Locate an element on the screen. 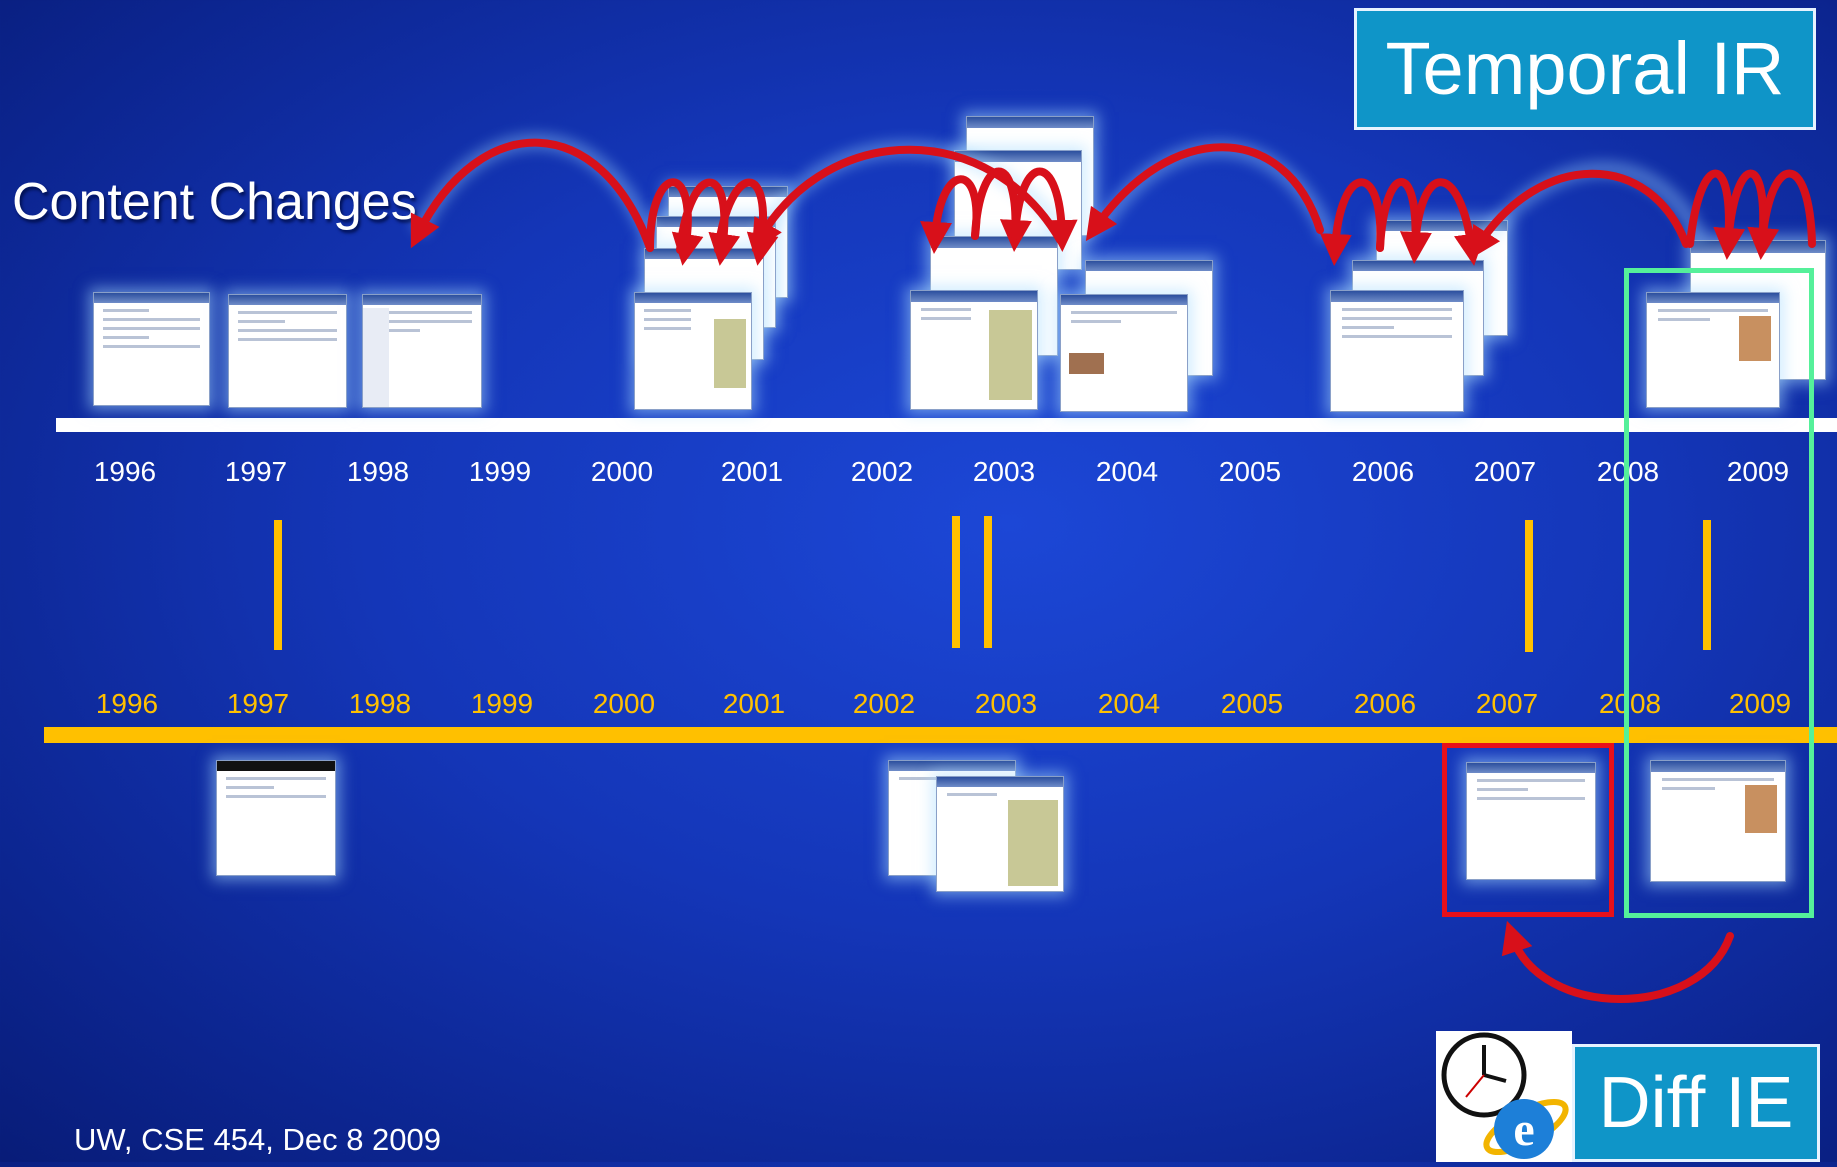  footer-text: UW, CSE 454, Dec 8 2009 is located at coordinates (258, 1139).